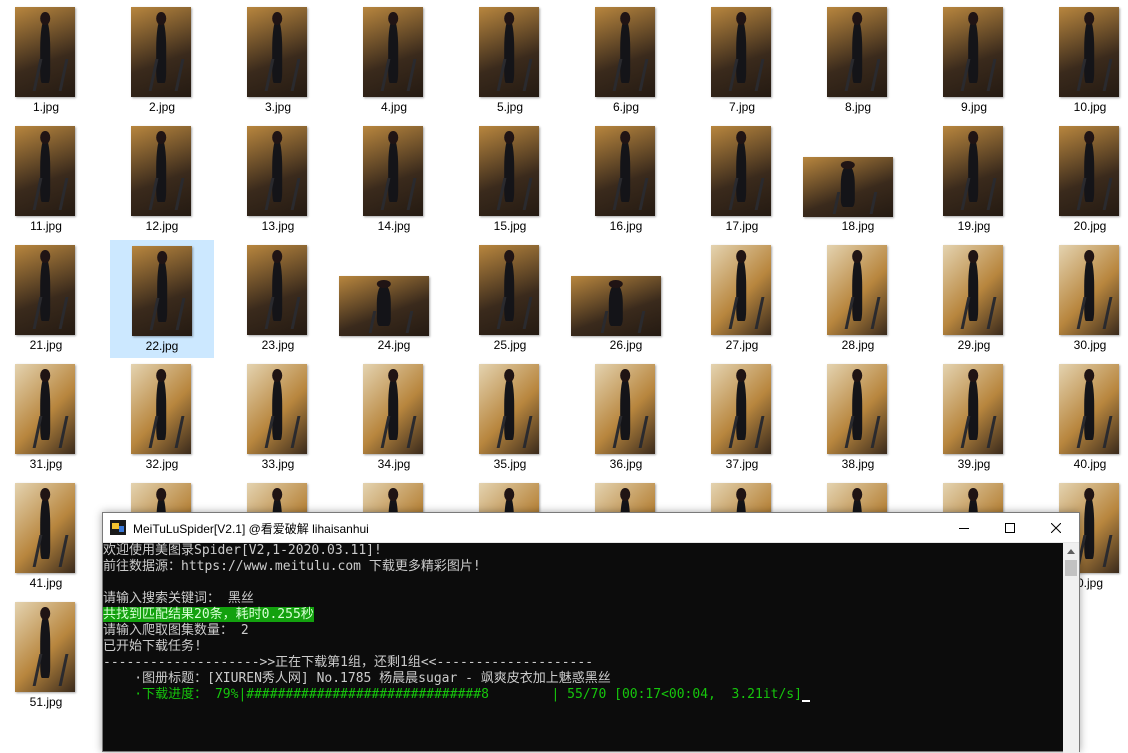  I want to click on scroll-up-button, so click(1071, 551).